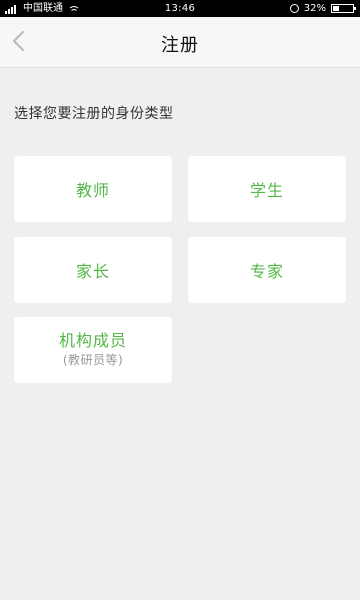 The height and width of the screenshot is (600, 360). What do you see at coordinates (343, 8) in the screenshot?
I see `battery-icon` at bounding box center [343, 8].